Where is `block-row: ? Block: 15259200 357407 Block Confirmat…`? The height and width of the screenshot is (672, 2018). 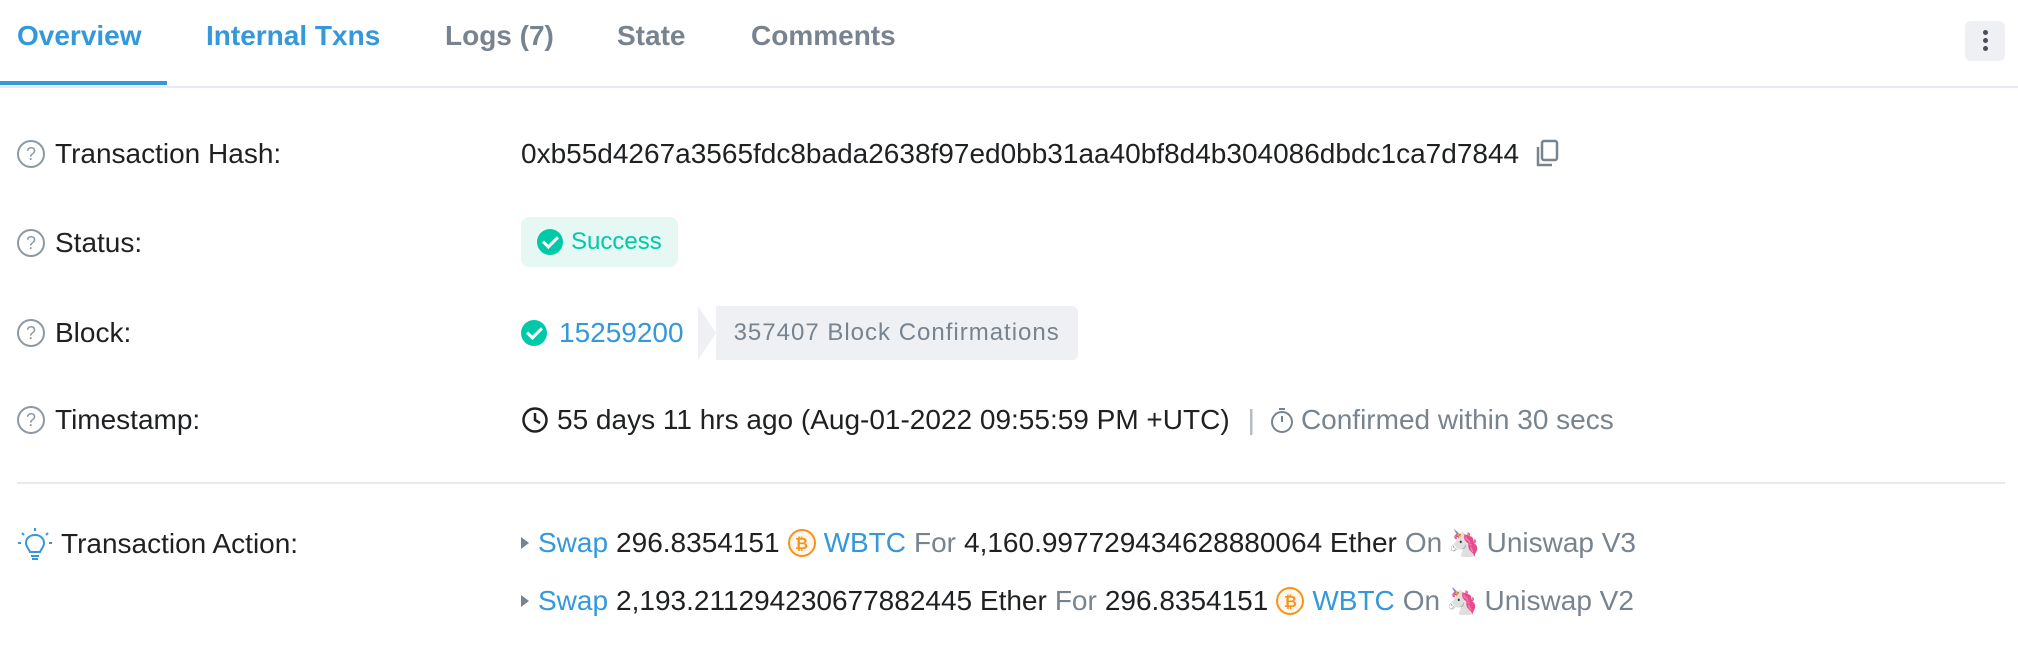
block-row: ? Block: 15259200 357407 Block Confirmat… is located at coordinates (1009, 333).